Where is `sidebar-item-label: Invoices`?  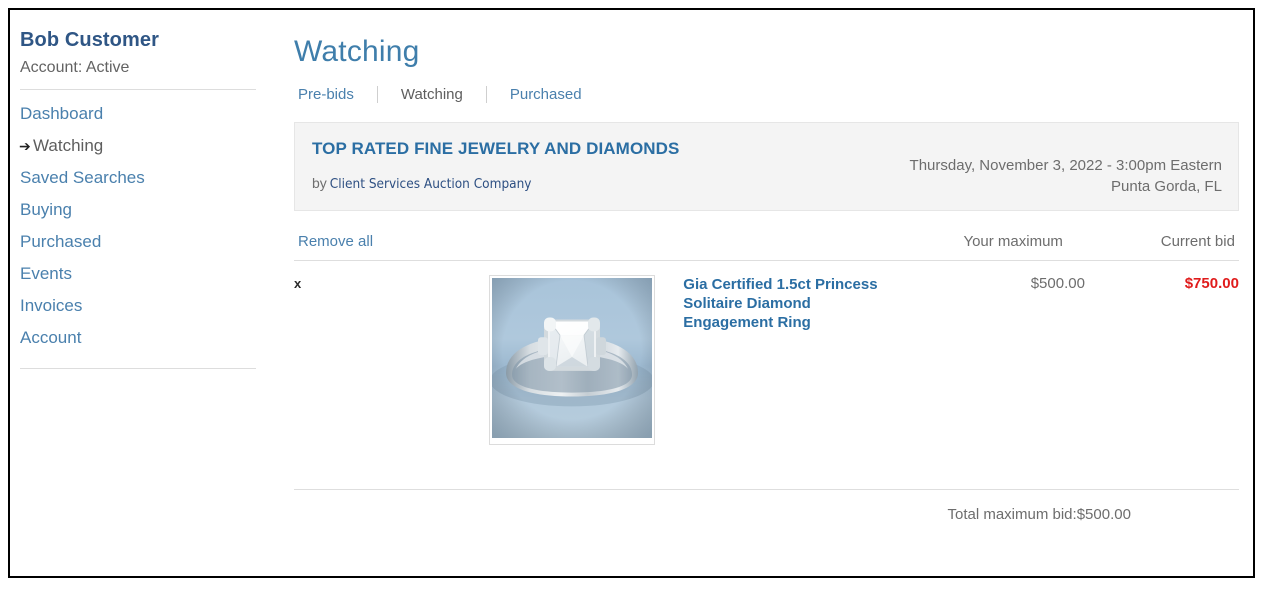
sidebar-item-label: Invoices is located at coordinates (51, 305).